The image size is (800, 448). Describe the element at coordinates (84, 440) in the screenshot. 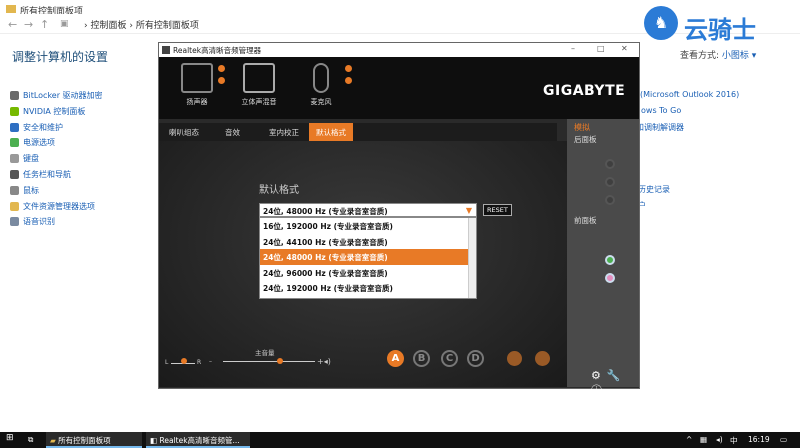

I see `taskbar-explorer-label: 所有控制面板项` at that location.